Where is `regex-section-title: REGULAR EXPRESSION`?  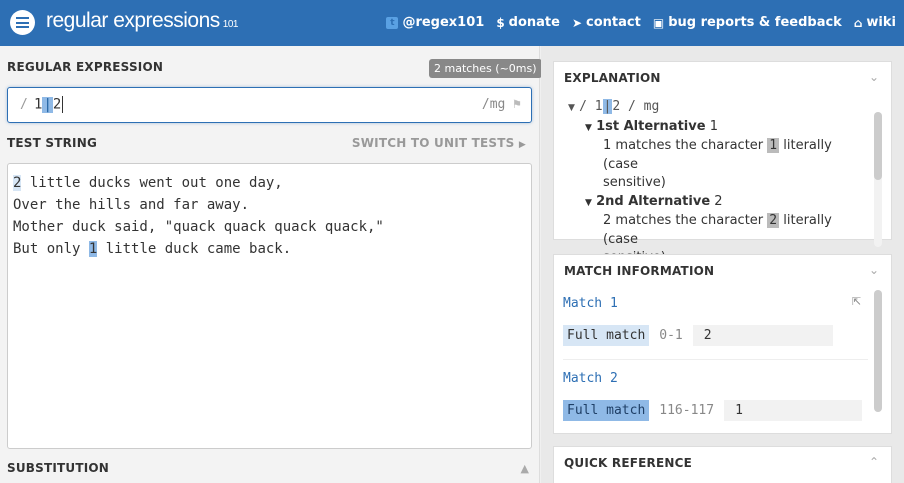 regex-section-title: REGULAR EXPRESSION is located at coordinates (85, 67).